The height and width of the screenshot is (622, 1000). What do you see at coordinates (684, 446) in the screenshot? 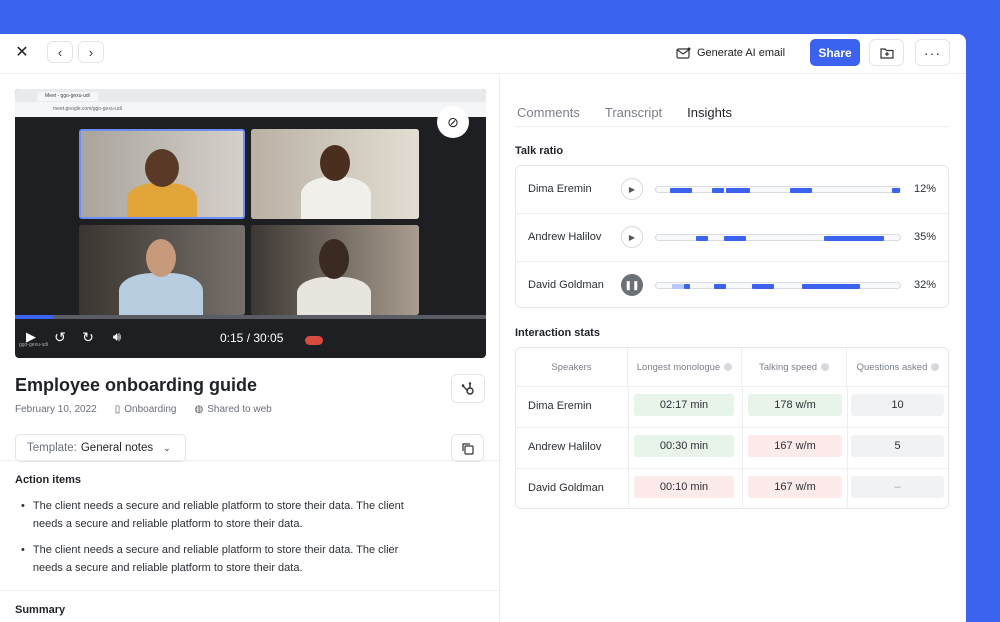
I see `monologue-value: 00:30 min` at bounding box center [684, 446].